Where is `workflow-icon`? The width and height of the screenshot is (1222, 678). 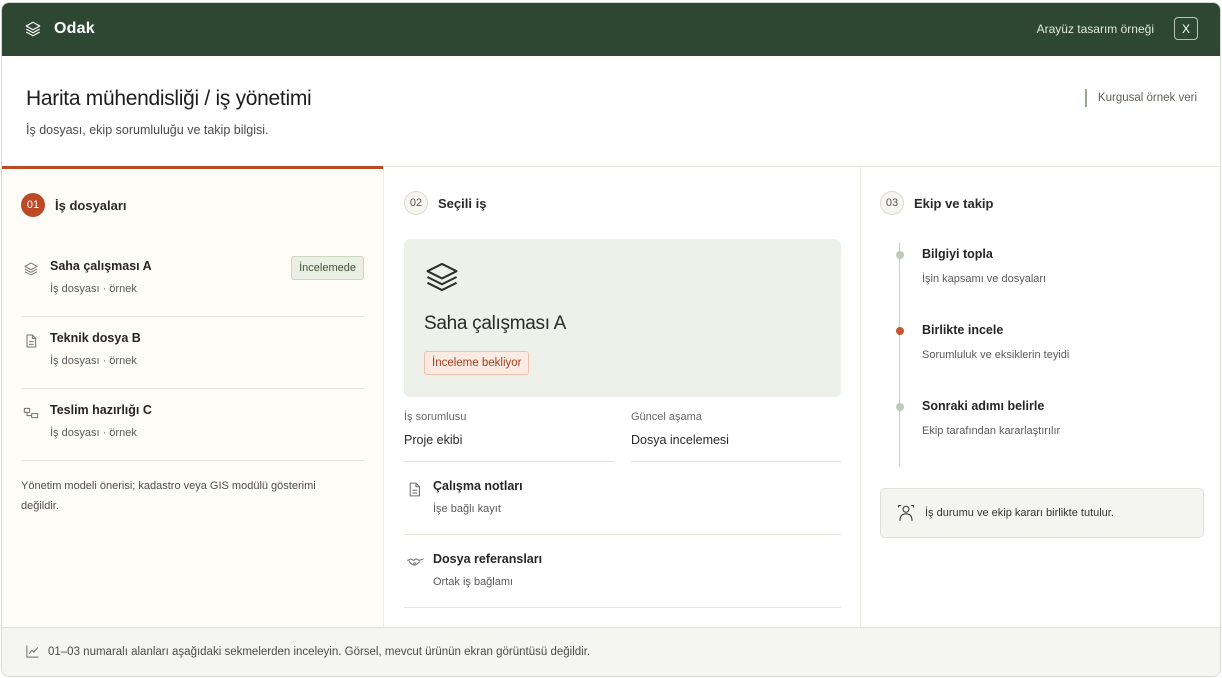
workflow-icon is located at coordinates (31, 413).